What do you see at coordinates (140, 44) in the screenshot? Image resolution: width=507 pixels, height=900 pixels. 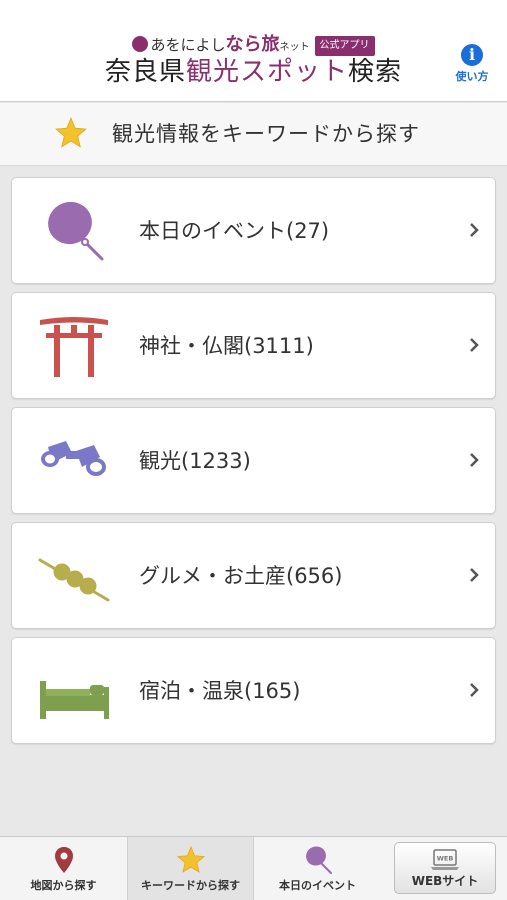 I see `brand-mark-icon` at bounding box center [140, 44].